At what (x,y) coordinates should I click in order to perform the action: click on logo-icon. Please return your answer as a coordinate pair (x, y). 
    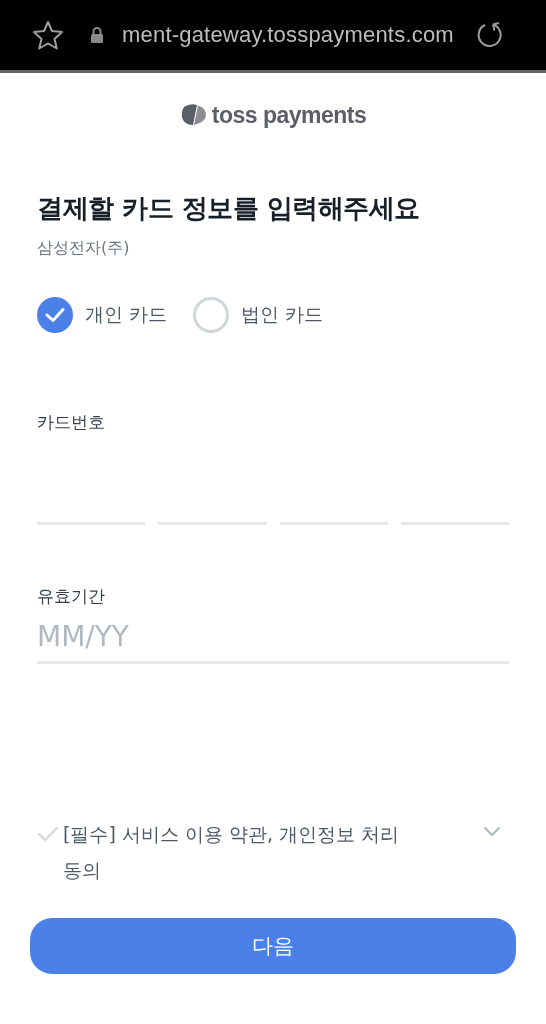
    Looking at the image, I should click on (193, 115).